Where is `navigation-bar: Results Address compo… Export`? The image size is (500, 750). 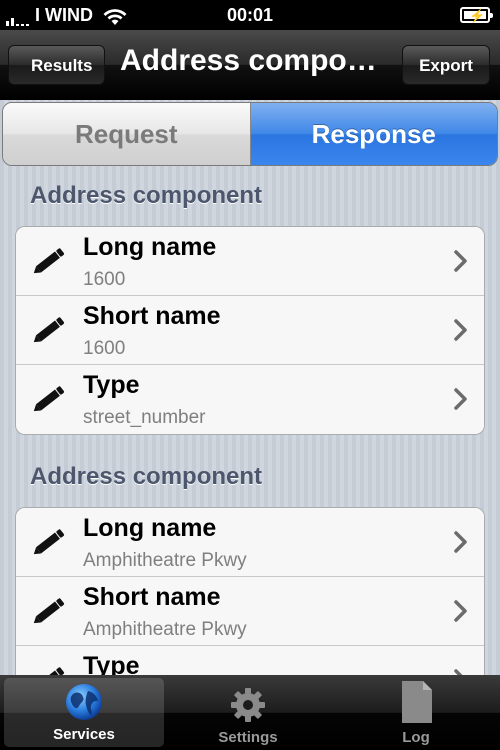
navigation-bar: Results Address compo… Export is located at coordinates (250, 65).